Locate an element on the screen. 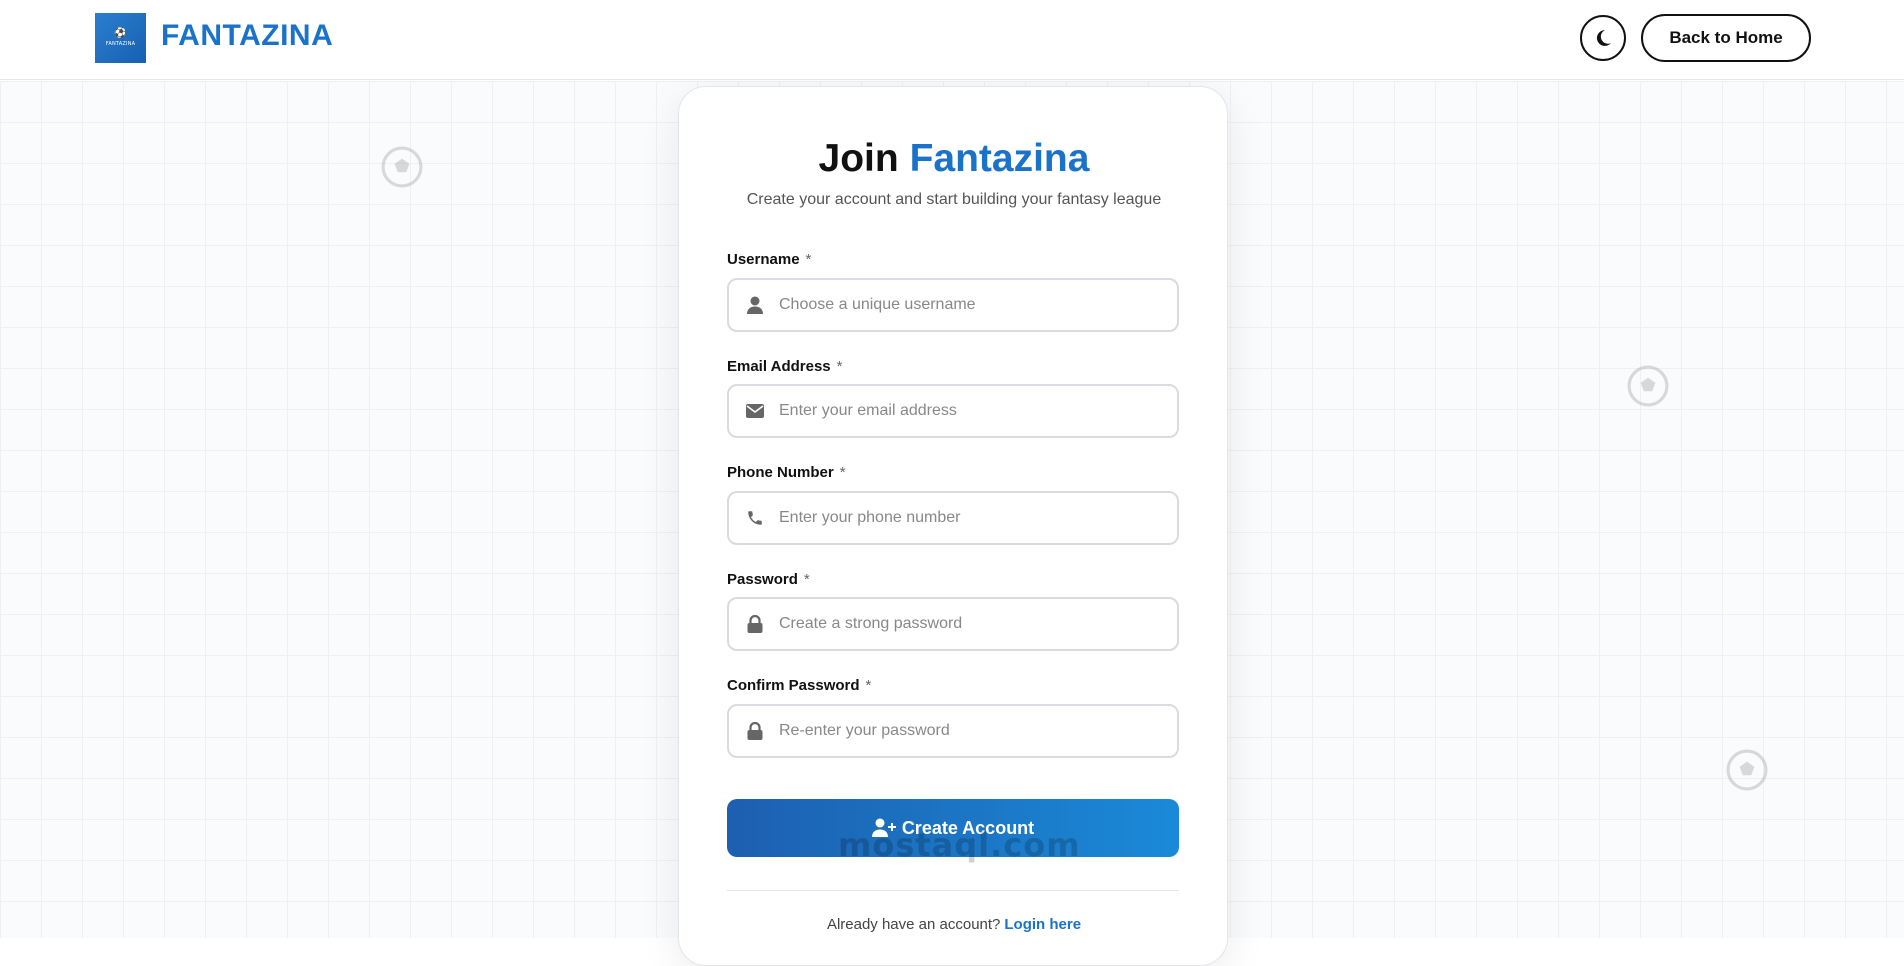 This screenshot has width=1904, height=966. logo-text: FANTAZINA is located at coordinates (120, 44).